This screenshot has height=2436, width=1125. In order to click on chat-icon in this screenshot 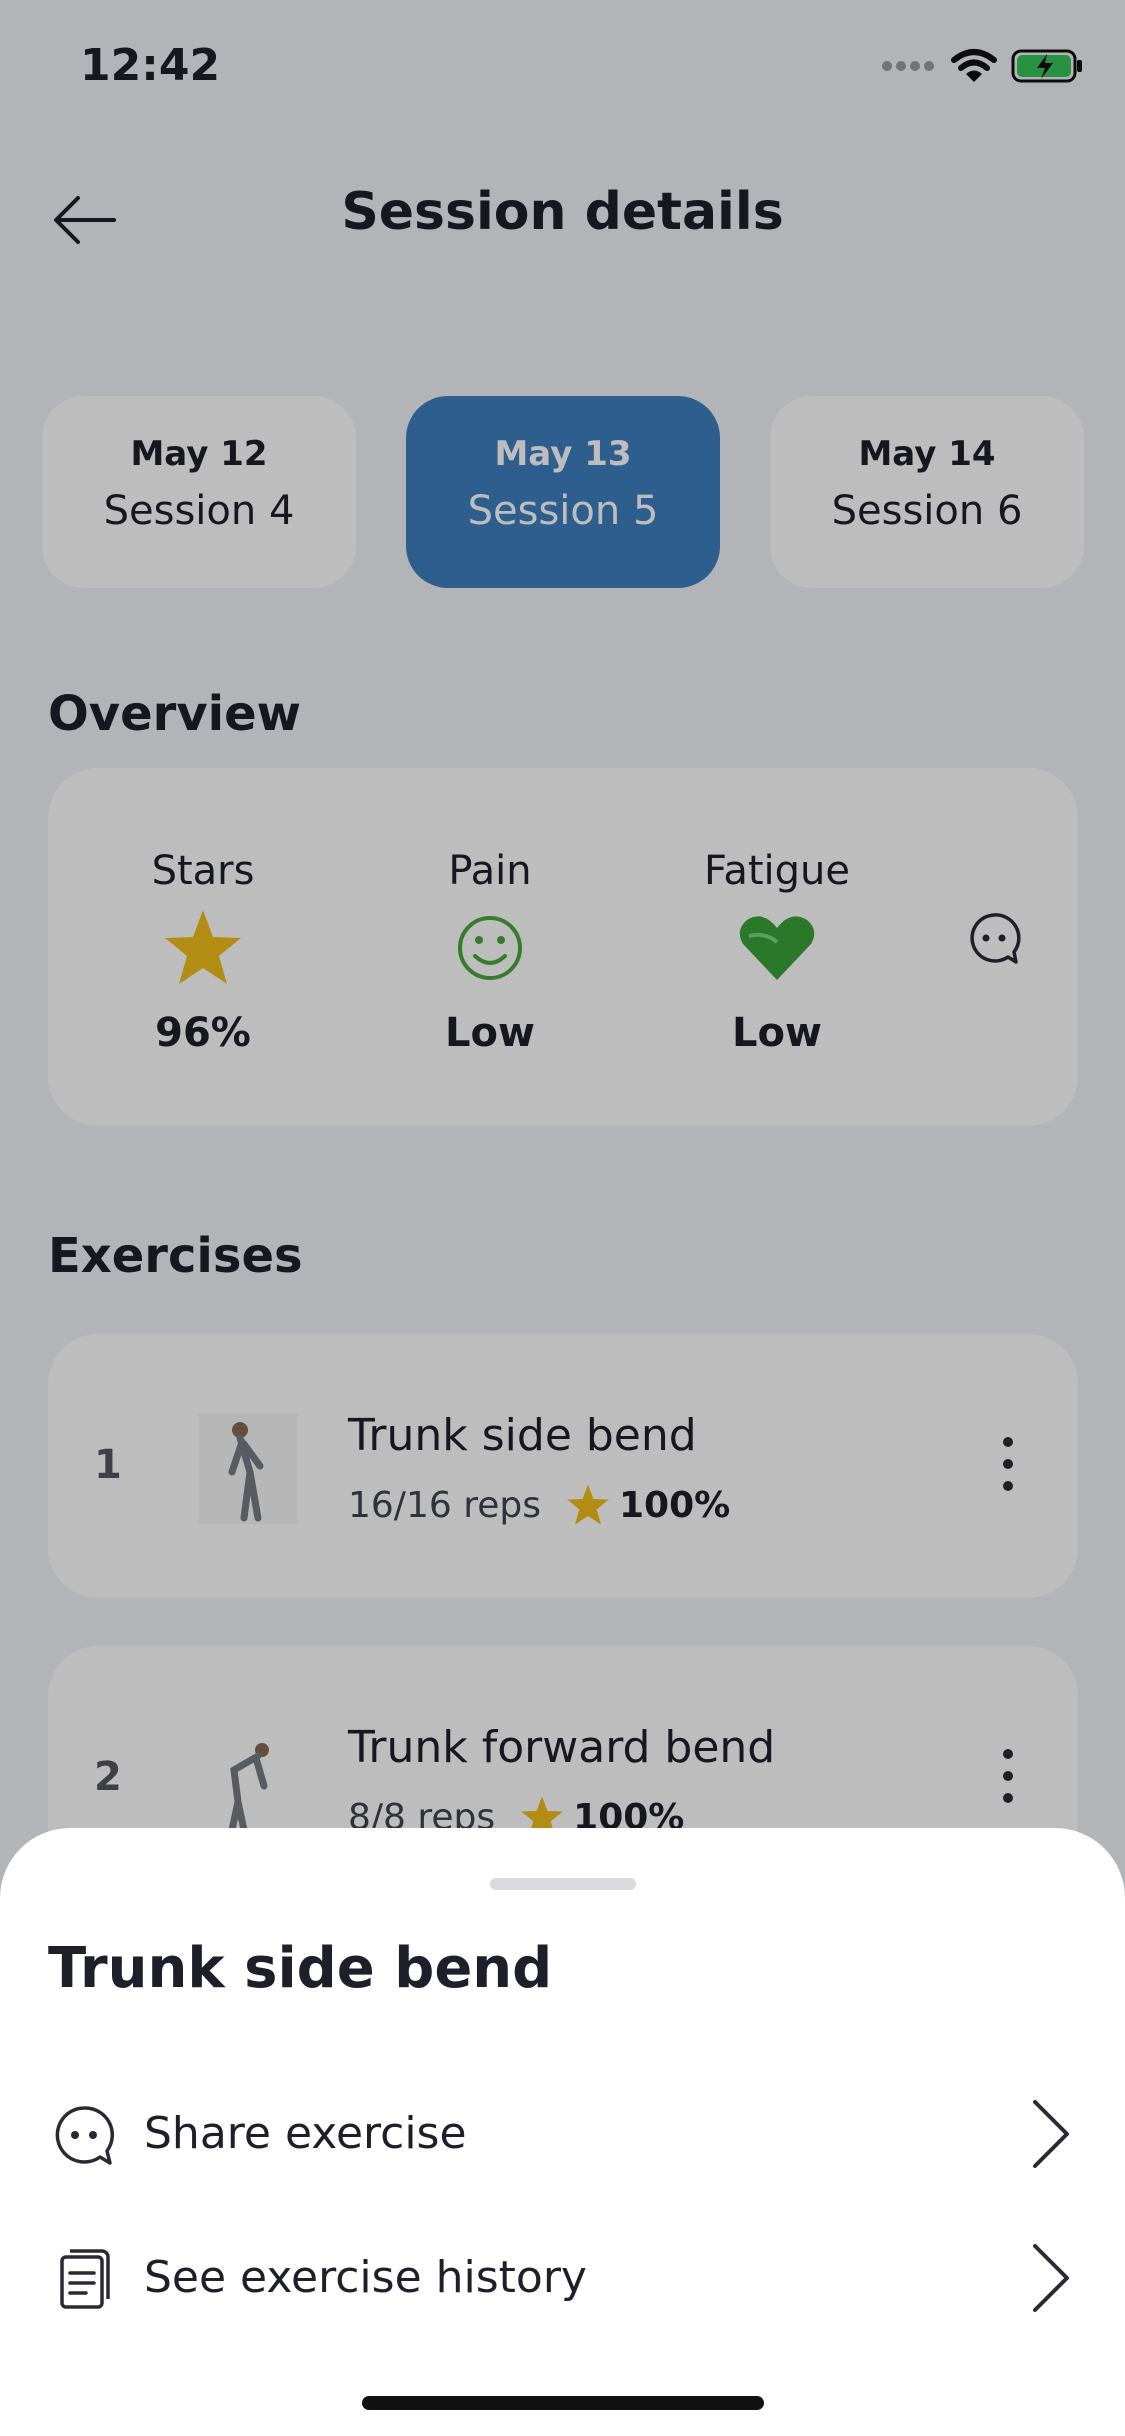, I will do `click(85, 2135)`.